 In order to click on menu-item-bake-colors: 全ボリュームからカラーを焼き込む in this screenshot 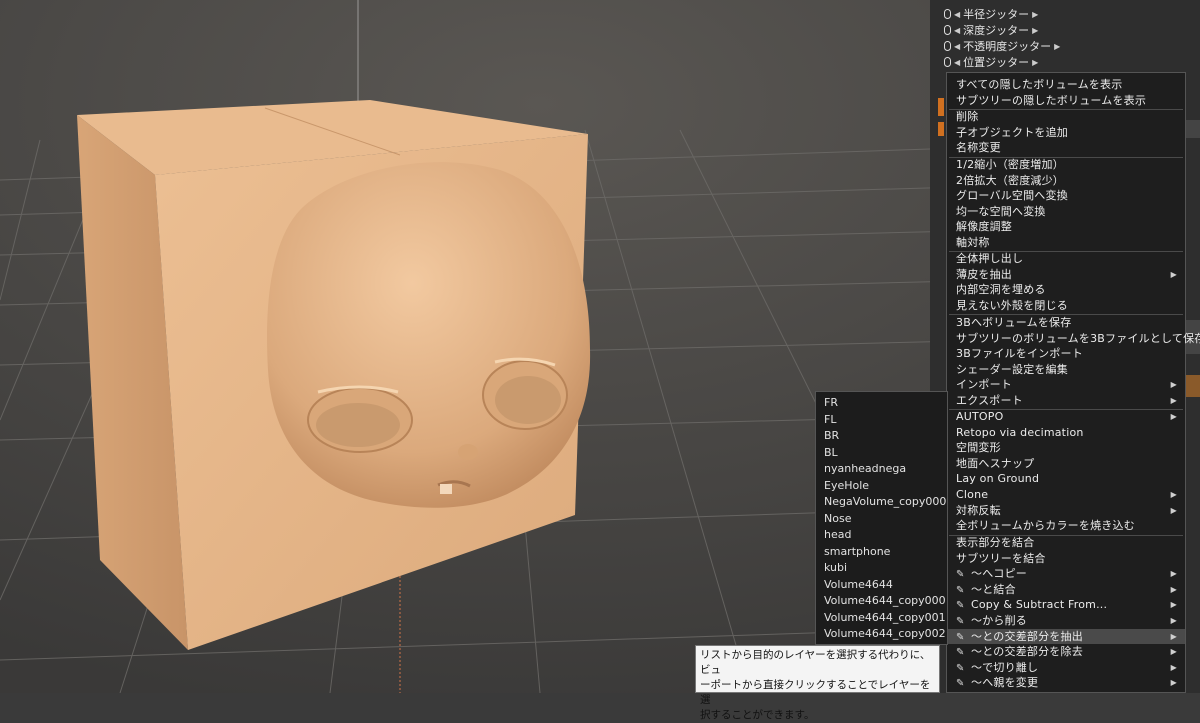, I will do `click(1066, 526)`.